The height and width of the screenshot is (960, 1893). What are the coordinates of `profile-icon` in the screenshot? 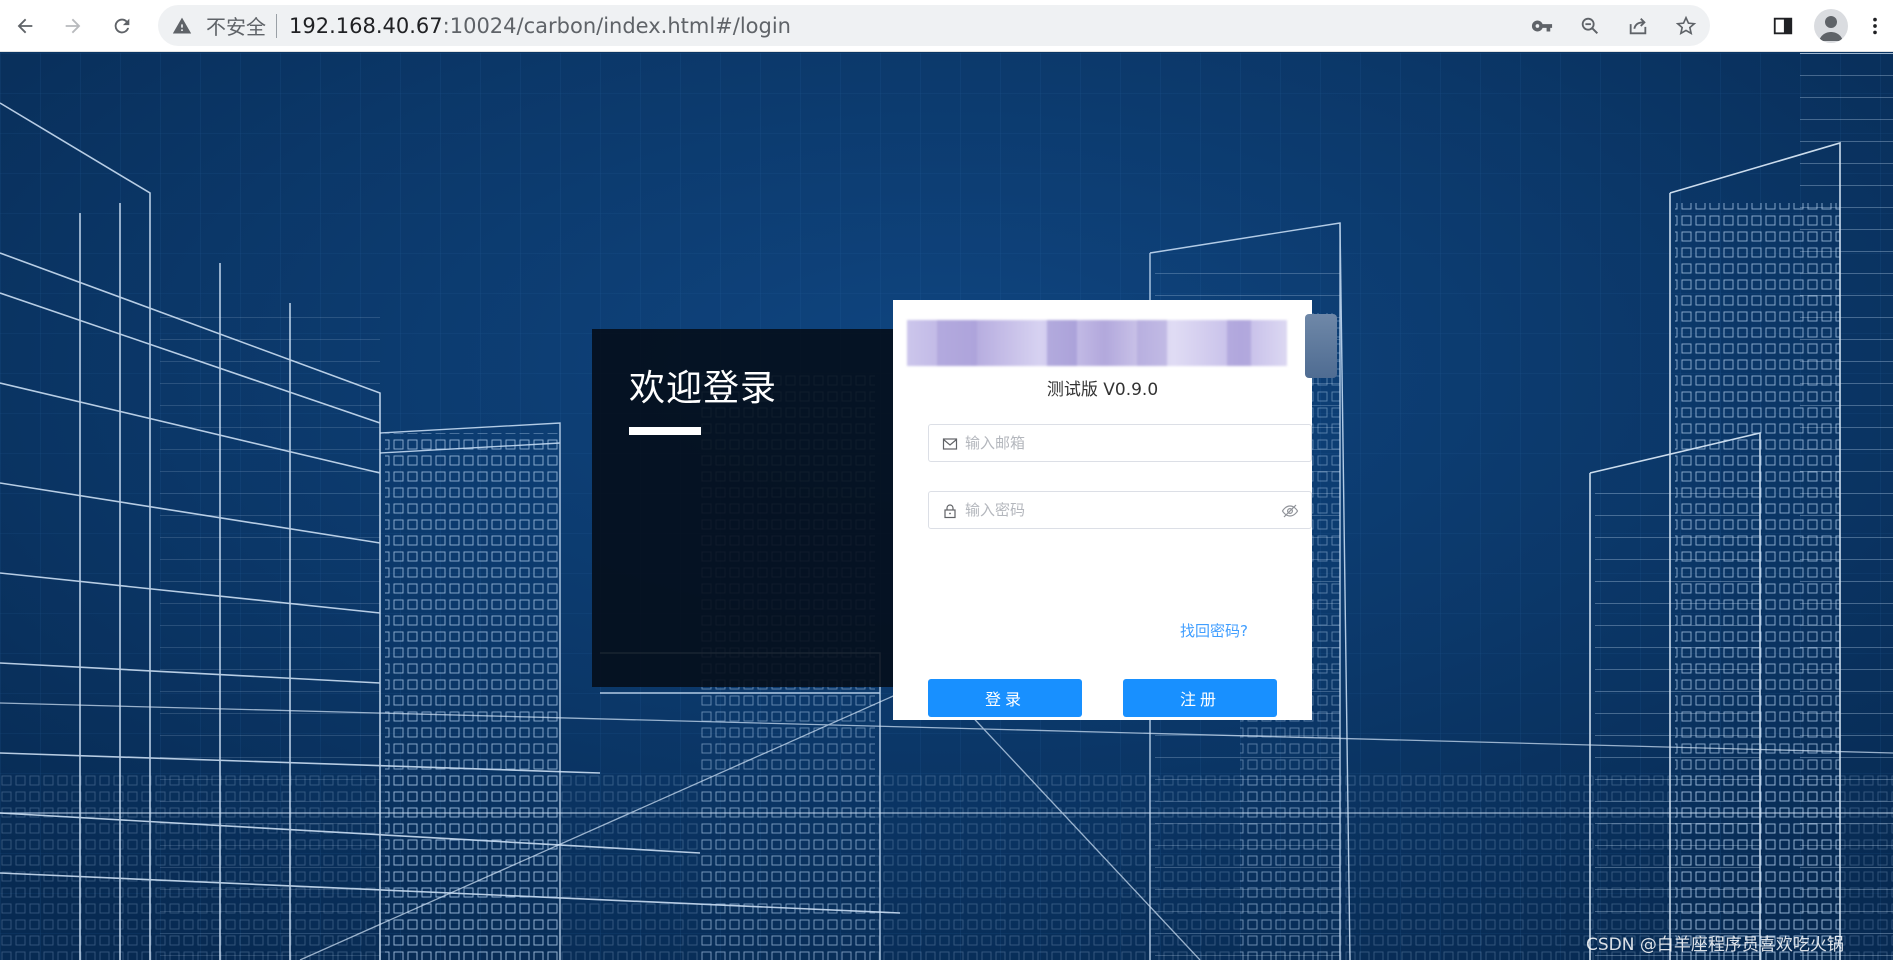 It's located at (1831, 28).